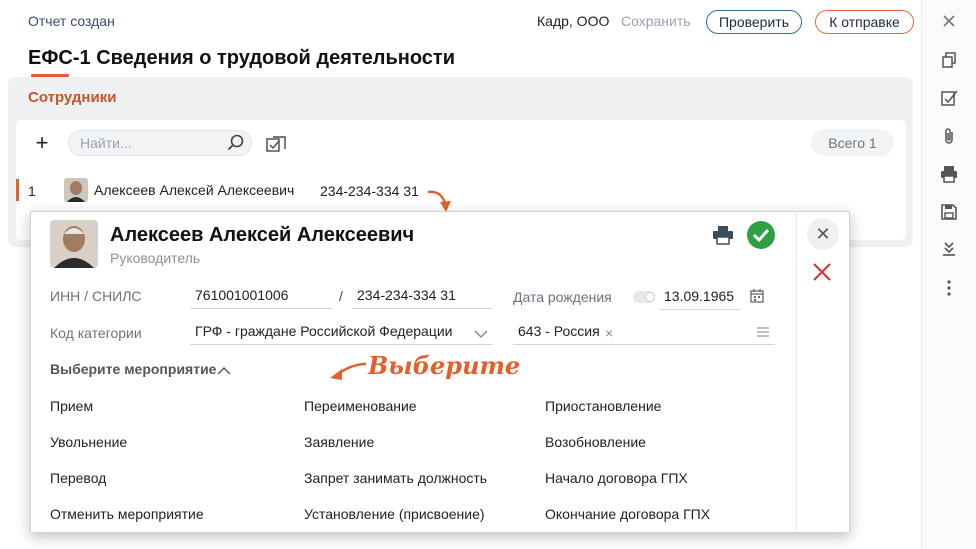  Describe the element at coordinates (341, 332) in the screenshot. I see `category-select: ГРФ - граждане Российской Федерации` at that location.